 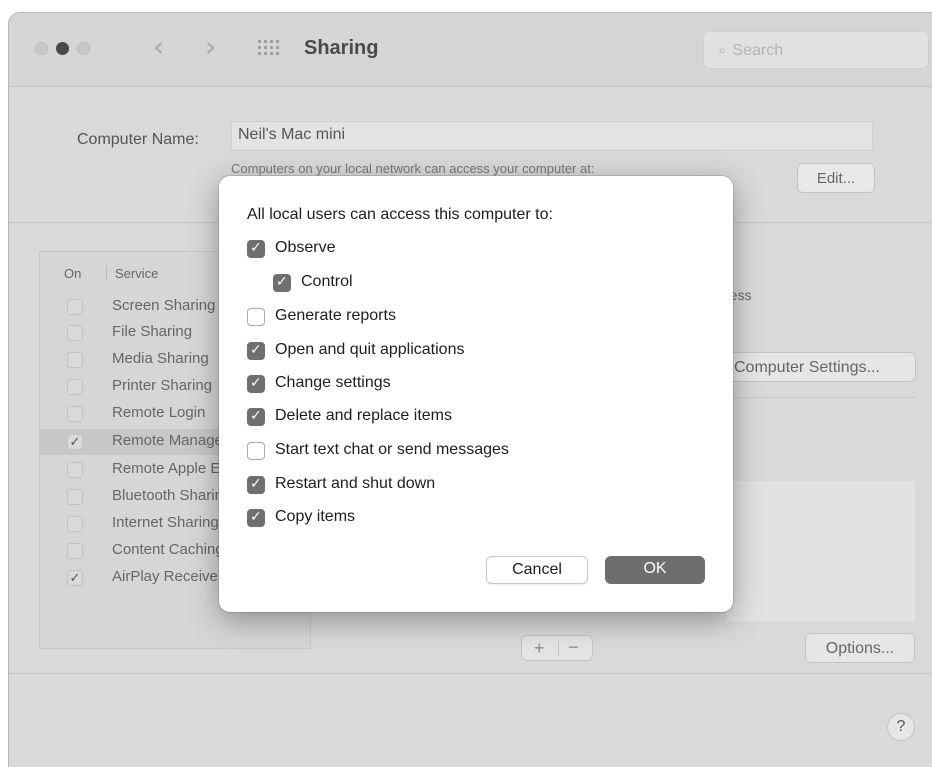 I want to click on close-window-button, so click(x=41, y=48).